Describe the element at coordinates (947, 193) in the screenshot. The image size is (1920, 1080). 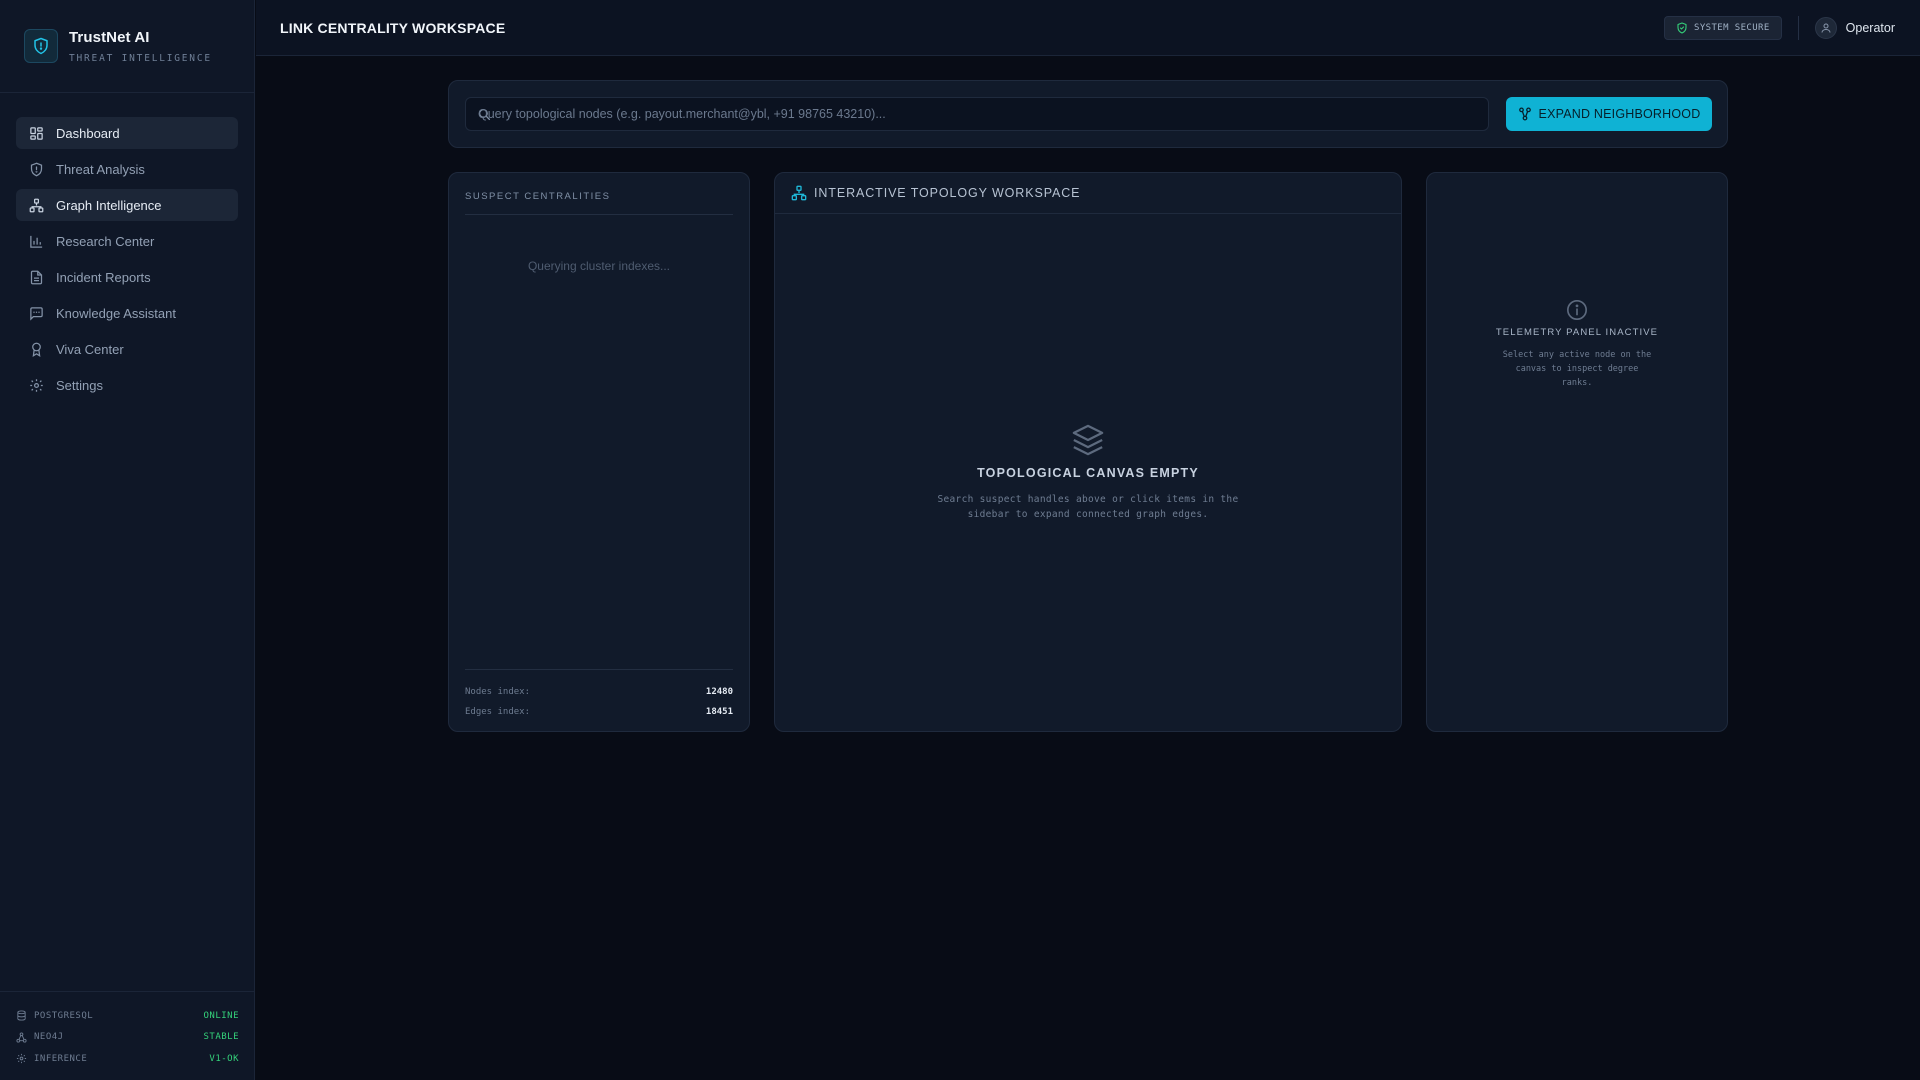
I see `panel-title: INTERACTIVE TOPOLOGY WORKSPACE` at that location.